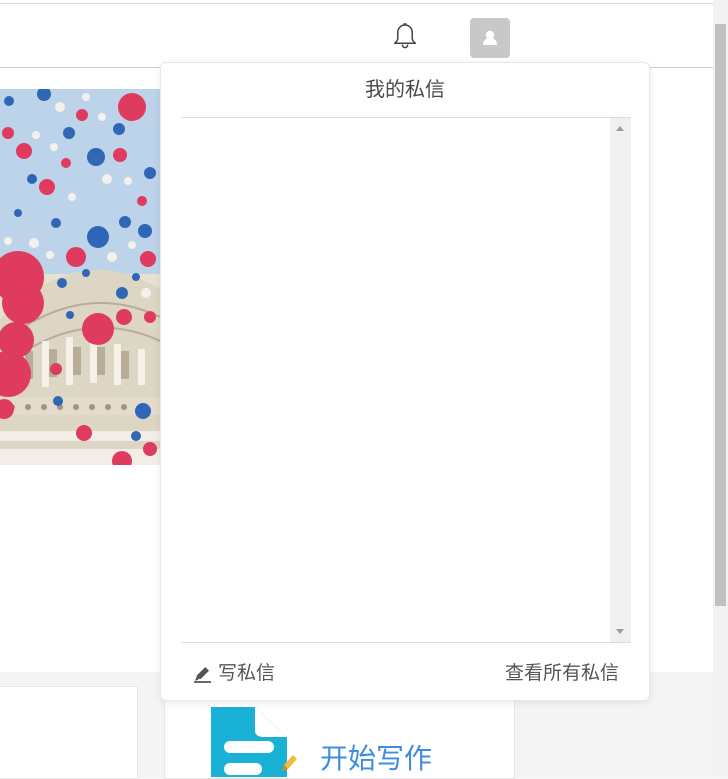  I want to click on pencil-icon, so click(202, 674).